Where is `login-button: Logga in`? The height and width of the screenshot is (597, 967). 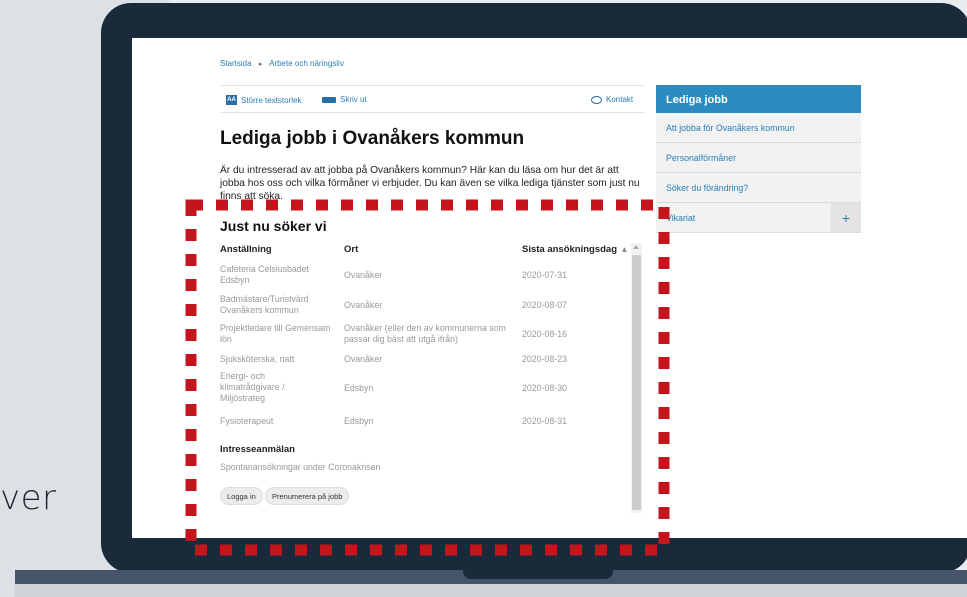 login-button: Logga in is located at coordinates (241, 496).